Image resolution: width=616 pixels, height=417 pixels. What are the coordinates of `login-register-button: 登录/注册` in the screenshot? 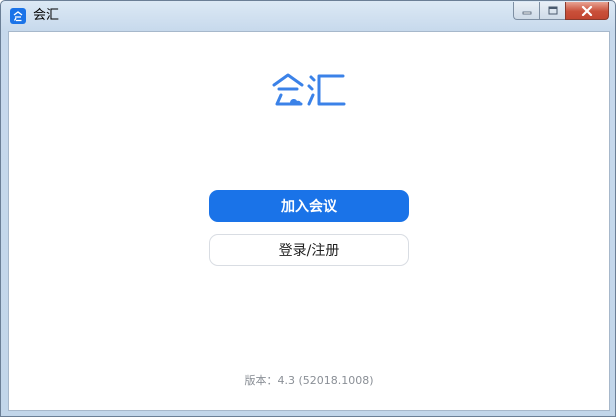 It's located at (309, 250).